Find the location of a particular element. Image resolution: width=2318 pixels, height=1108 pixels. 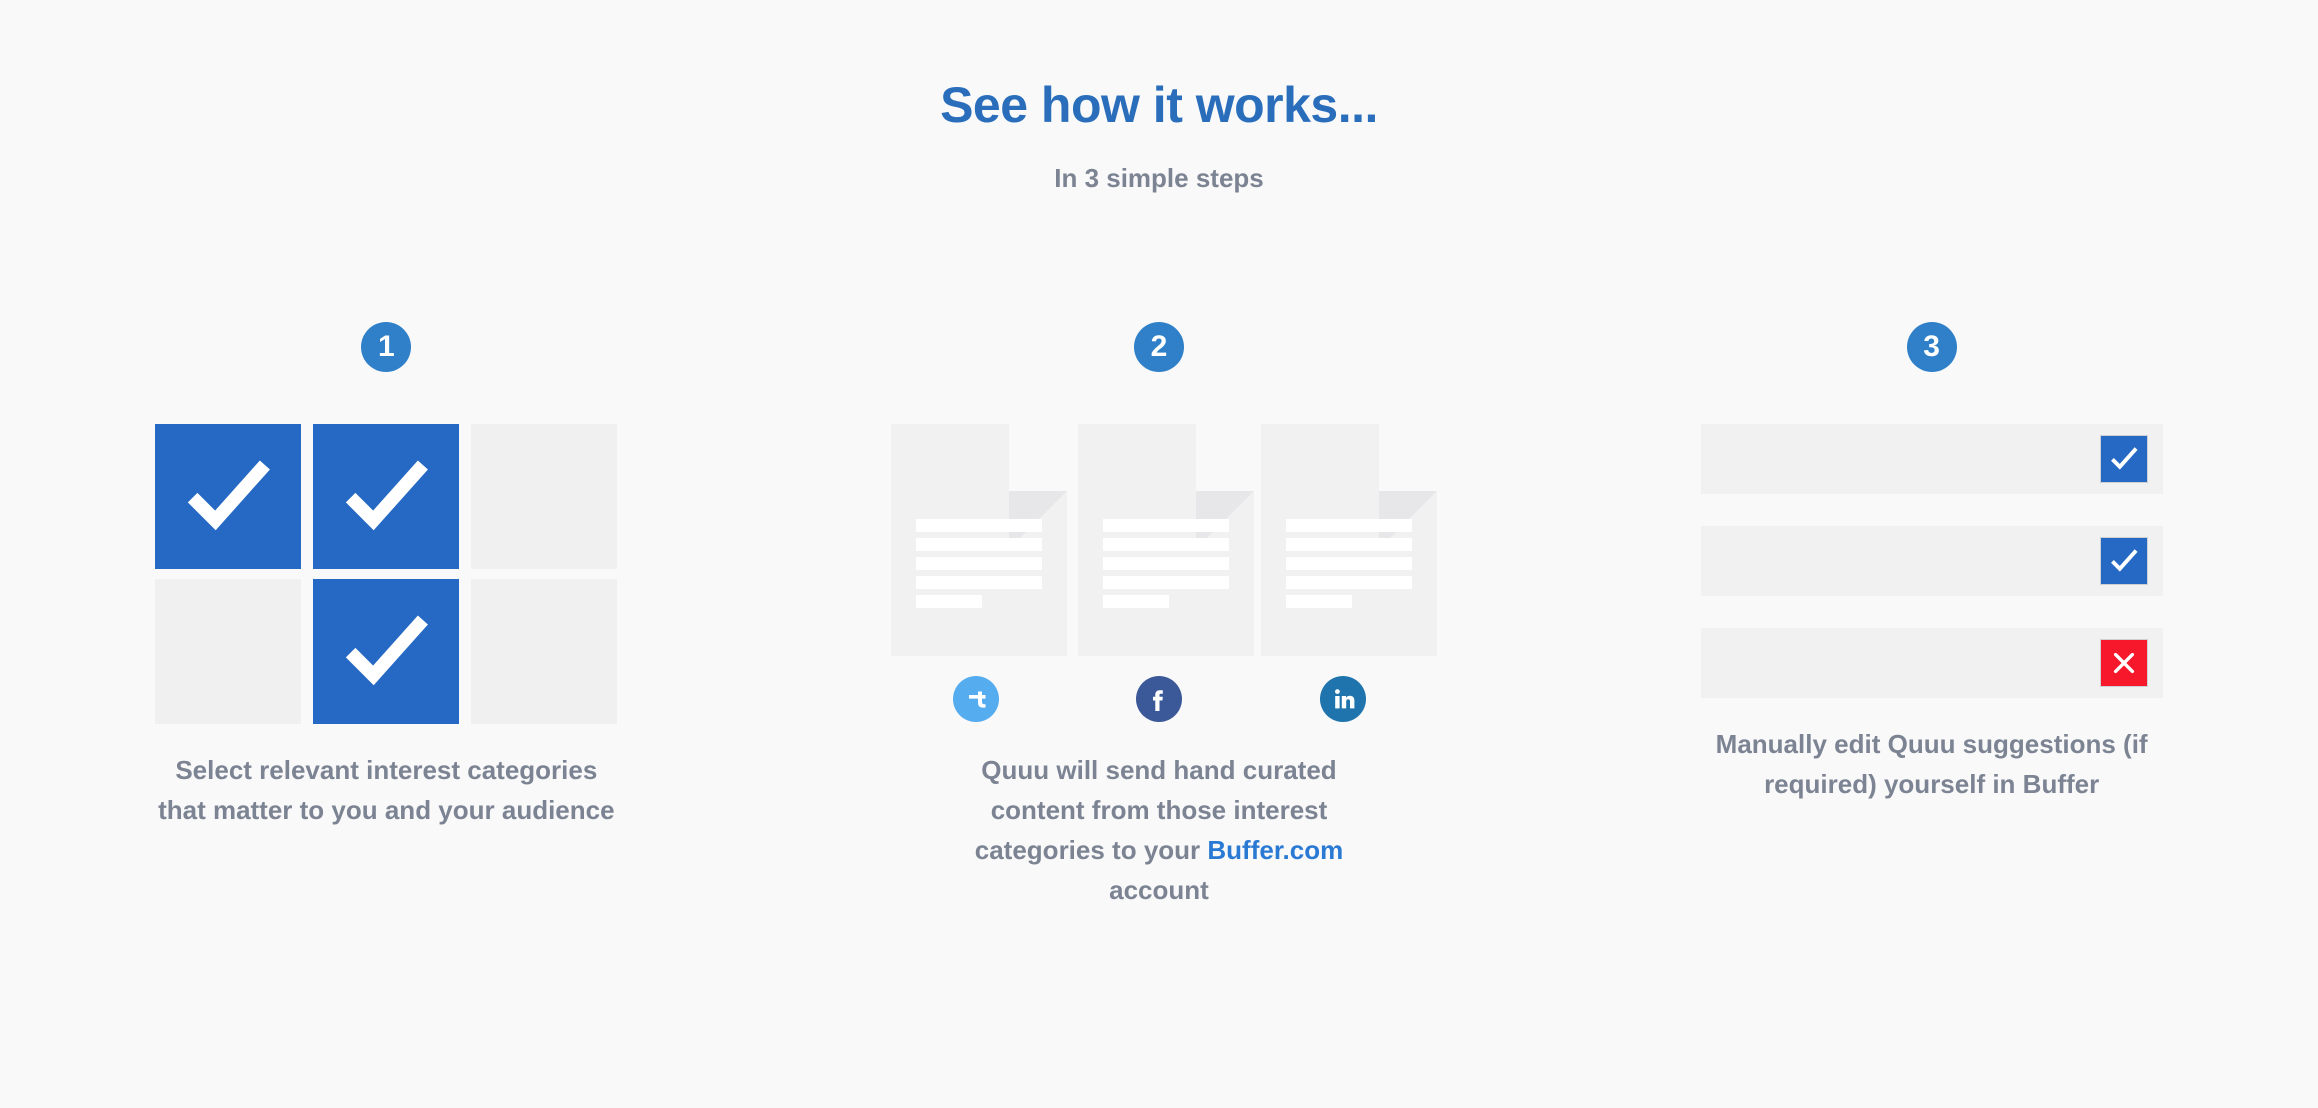

twitter-glyph is located at coordinates (977, 699).